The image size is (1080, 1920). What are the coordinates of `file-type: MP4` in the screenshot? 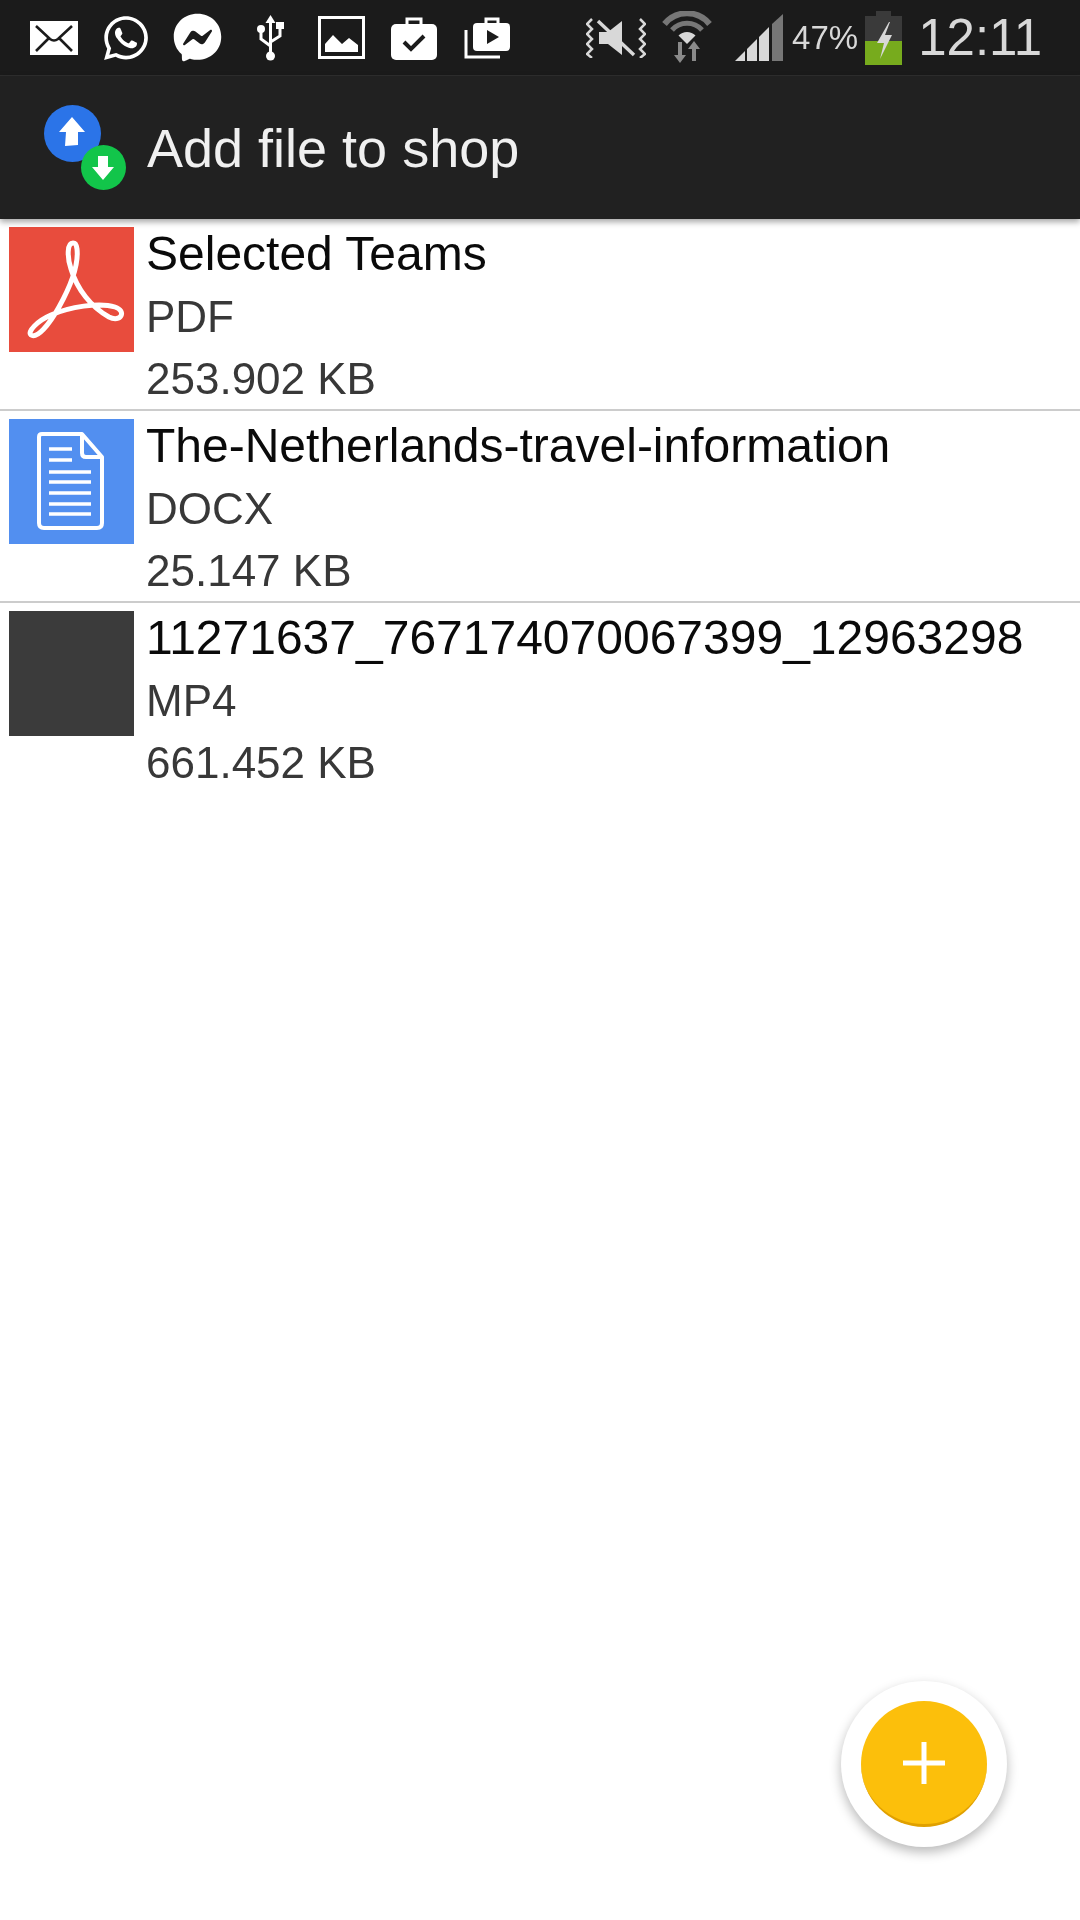 It's located at (191, 701).